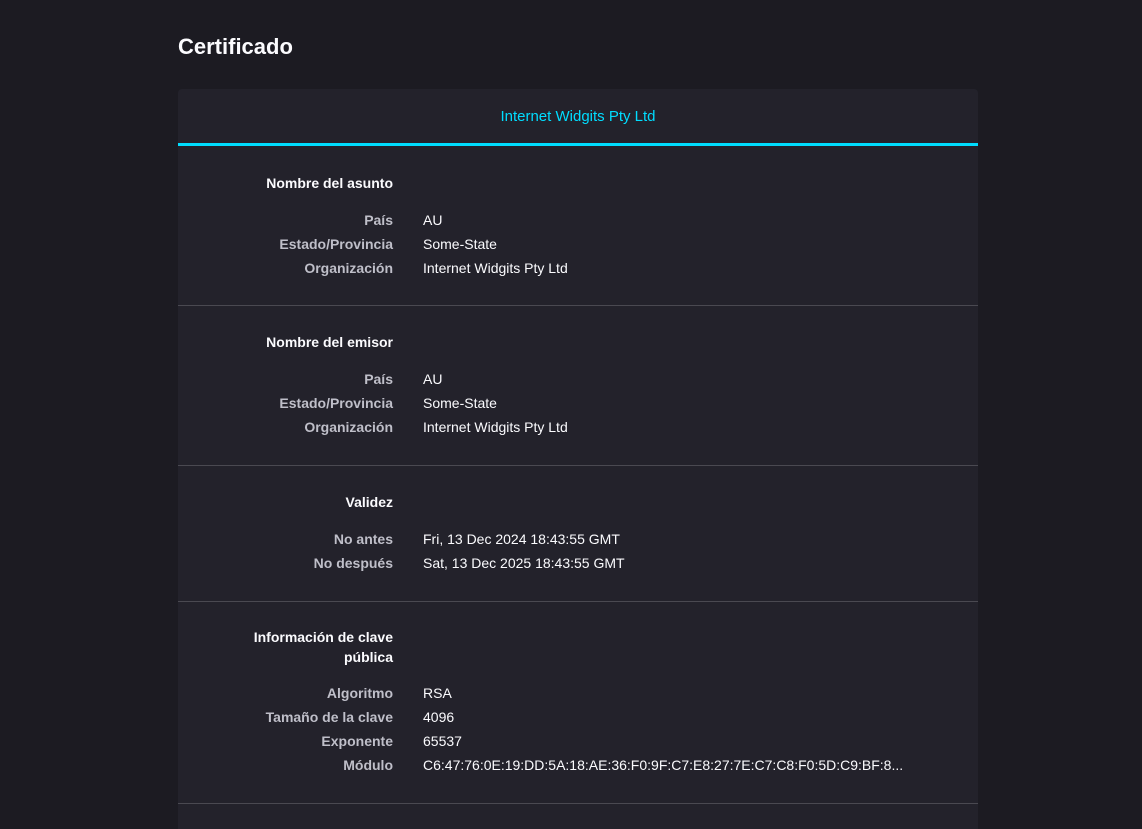 The width and height of the screenshot is (1142, 829). What do you see at coordinates (235, 46) in the screenshot?
I see `page-title: Certificado` at bounding box center [235, 46].